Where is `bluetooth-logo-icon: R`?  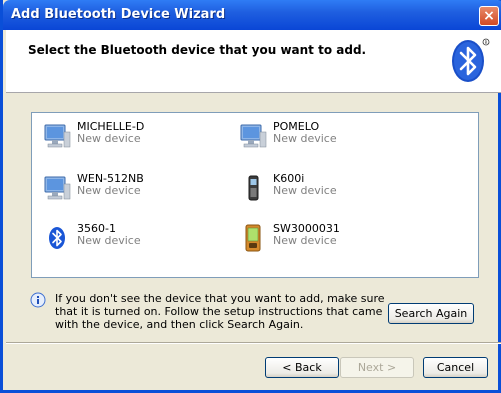 bluetooth-logo-icon: R is located at coordinates (471, 60).